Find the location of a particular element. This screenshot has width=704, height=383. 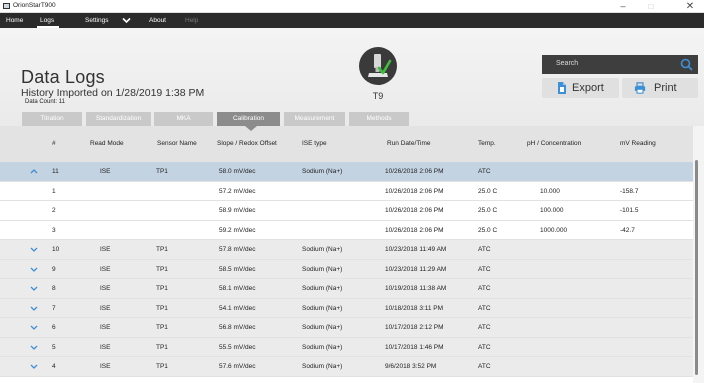

column-header-ise-type: ISE type is located at coordinates (314, 143).